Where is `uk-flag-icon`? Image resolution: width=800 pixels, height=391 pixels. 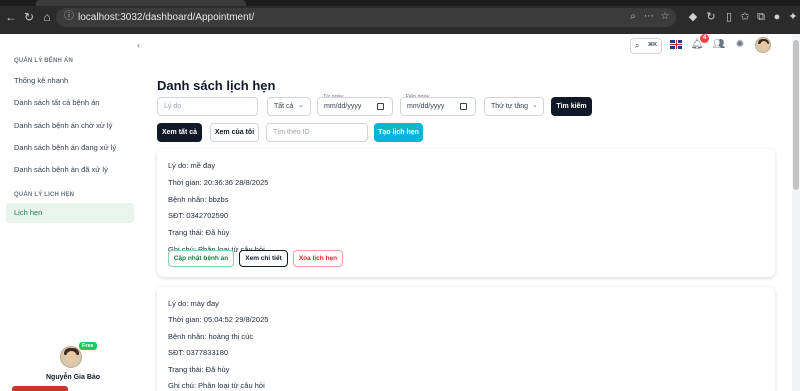 uk-flag-icon is located at coordinates (676, 44).